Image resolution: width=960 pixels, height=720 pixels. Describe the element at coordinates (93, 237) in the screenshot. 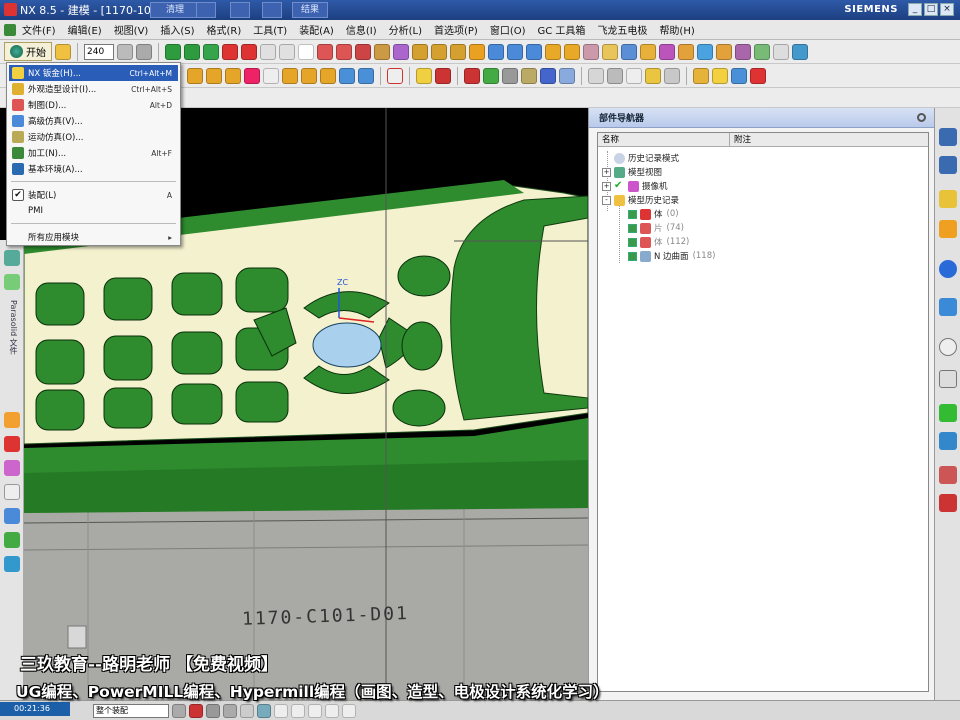

I see `menu-item-all-applications: 所有应用模块 ▸` at that location.